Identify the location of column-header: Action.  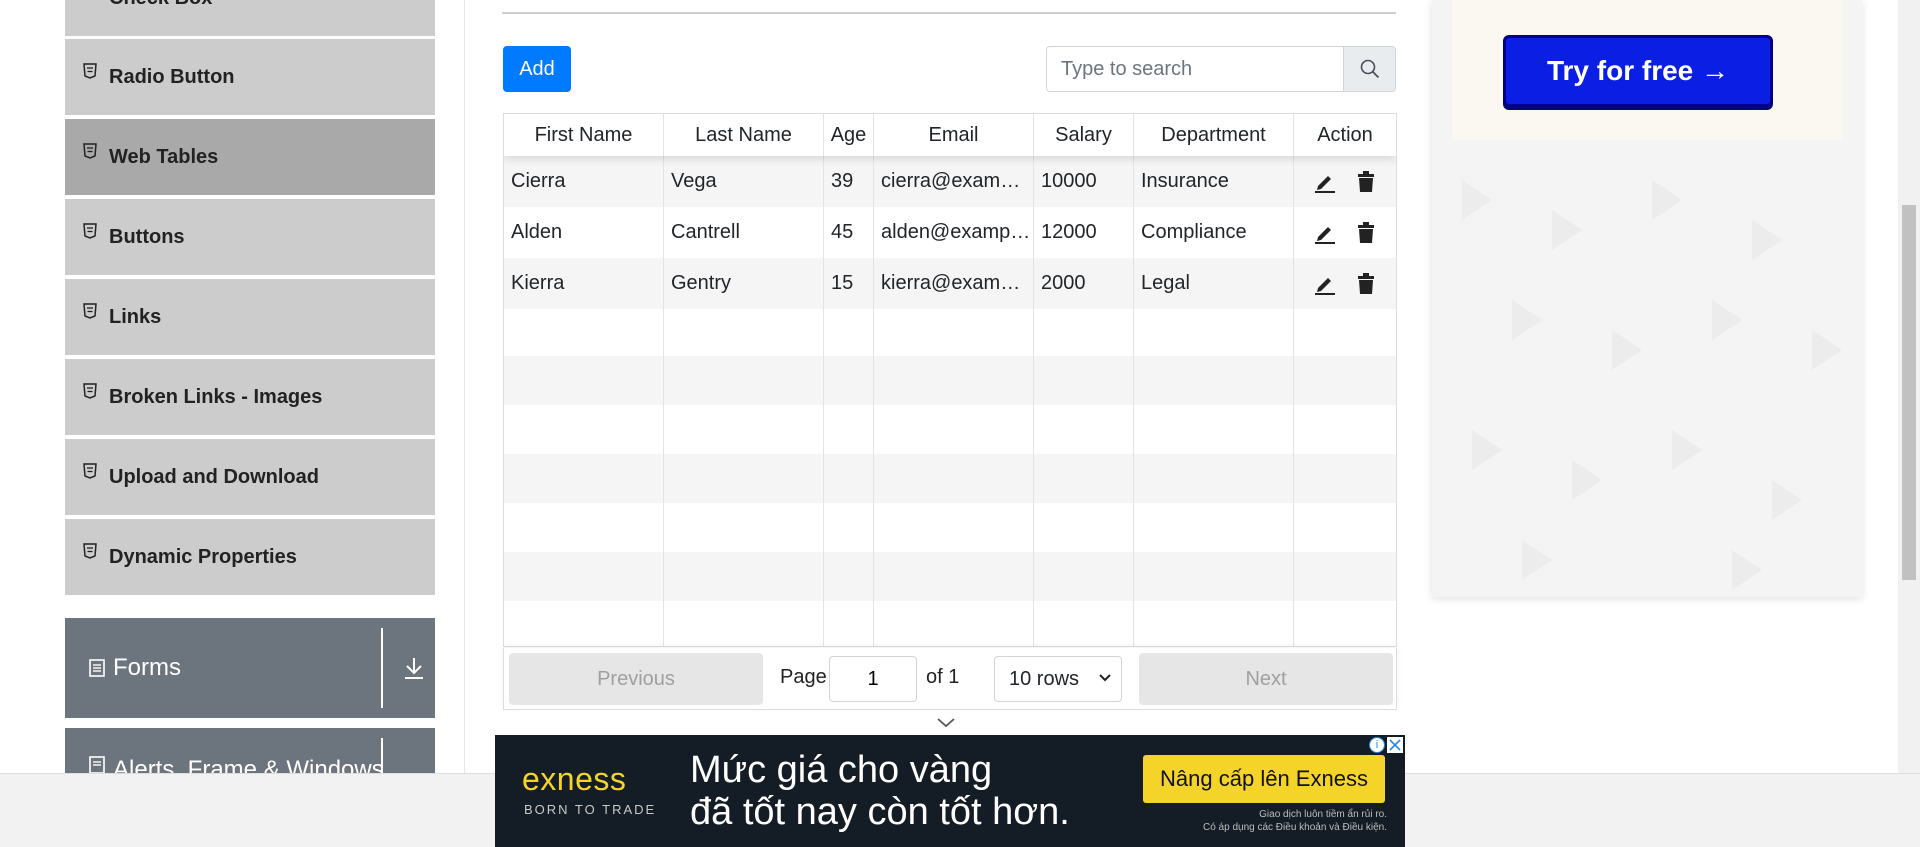
(1345, 135).